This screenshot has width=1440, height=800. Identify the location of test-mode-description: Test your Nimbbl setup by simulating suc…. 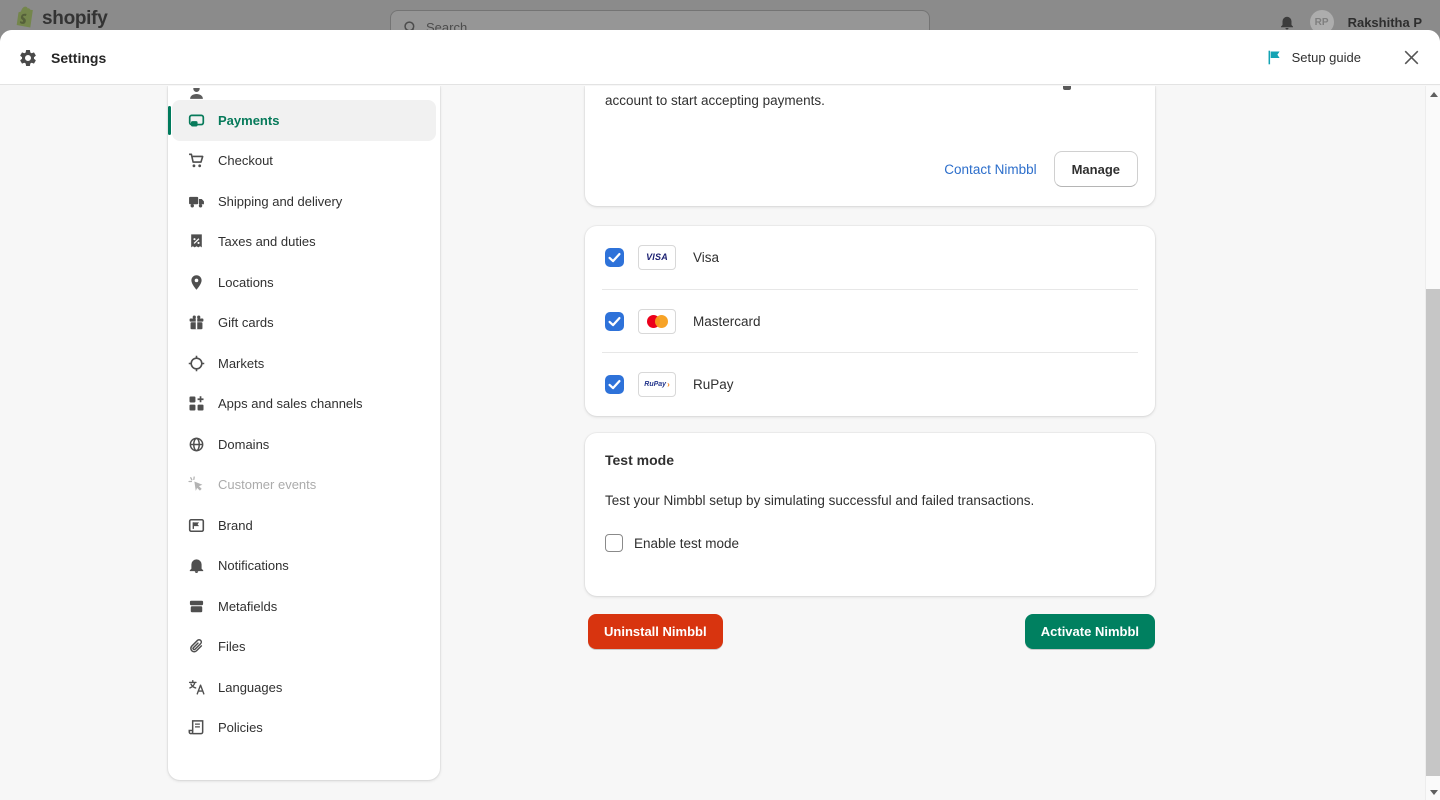
(820, 500).